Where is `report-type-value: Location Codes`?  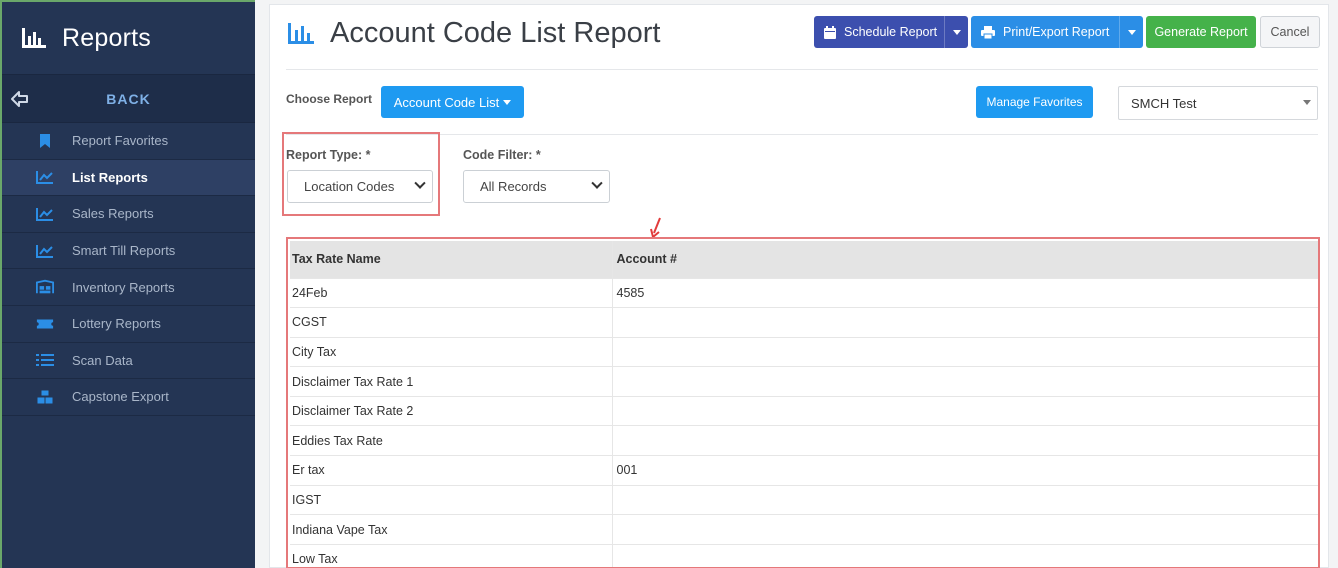
report-type-value: Location Codes is located at coordinates (349, 186).